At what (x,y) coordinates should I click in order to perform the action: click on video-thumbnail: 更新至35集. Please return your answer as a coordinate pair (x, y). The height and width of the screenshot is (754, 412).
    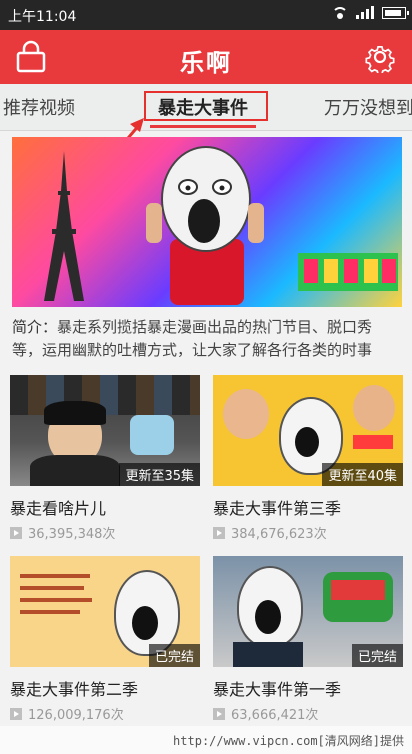
    Looking at the image, I should click on (105, 430).